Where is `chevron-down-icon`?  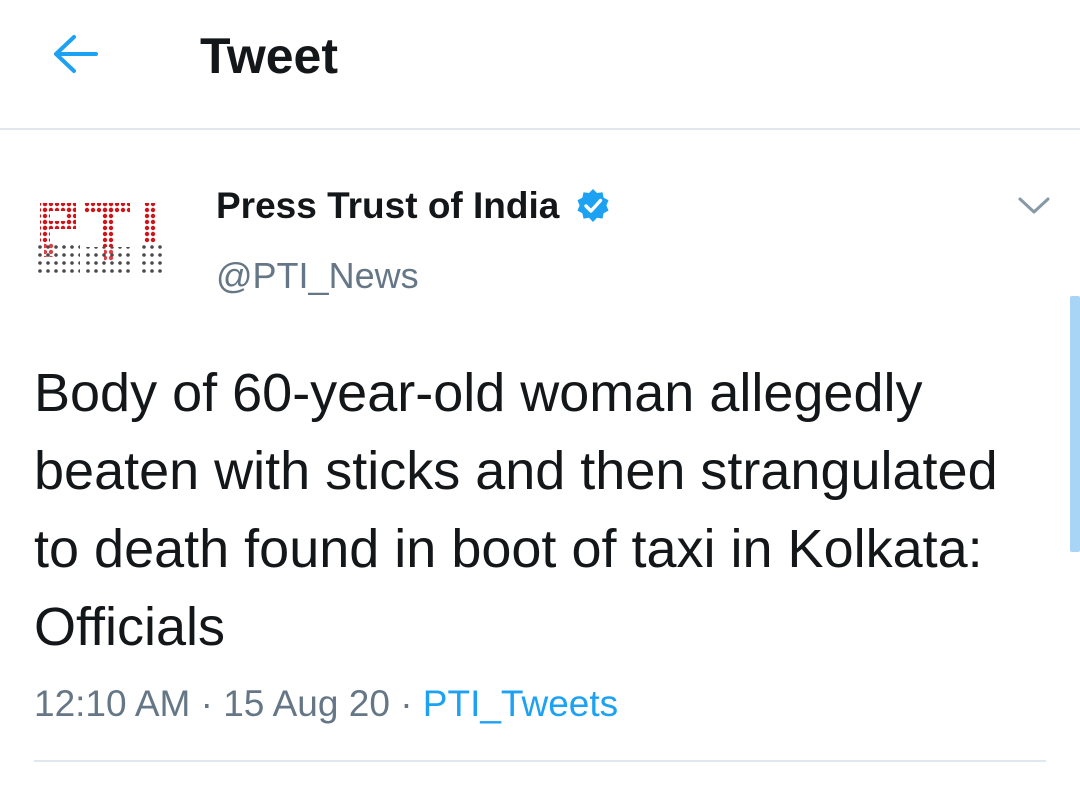
chevron-down-icon is located at coordinates (1034, 205).